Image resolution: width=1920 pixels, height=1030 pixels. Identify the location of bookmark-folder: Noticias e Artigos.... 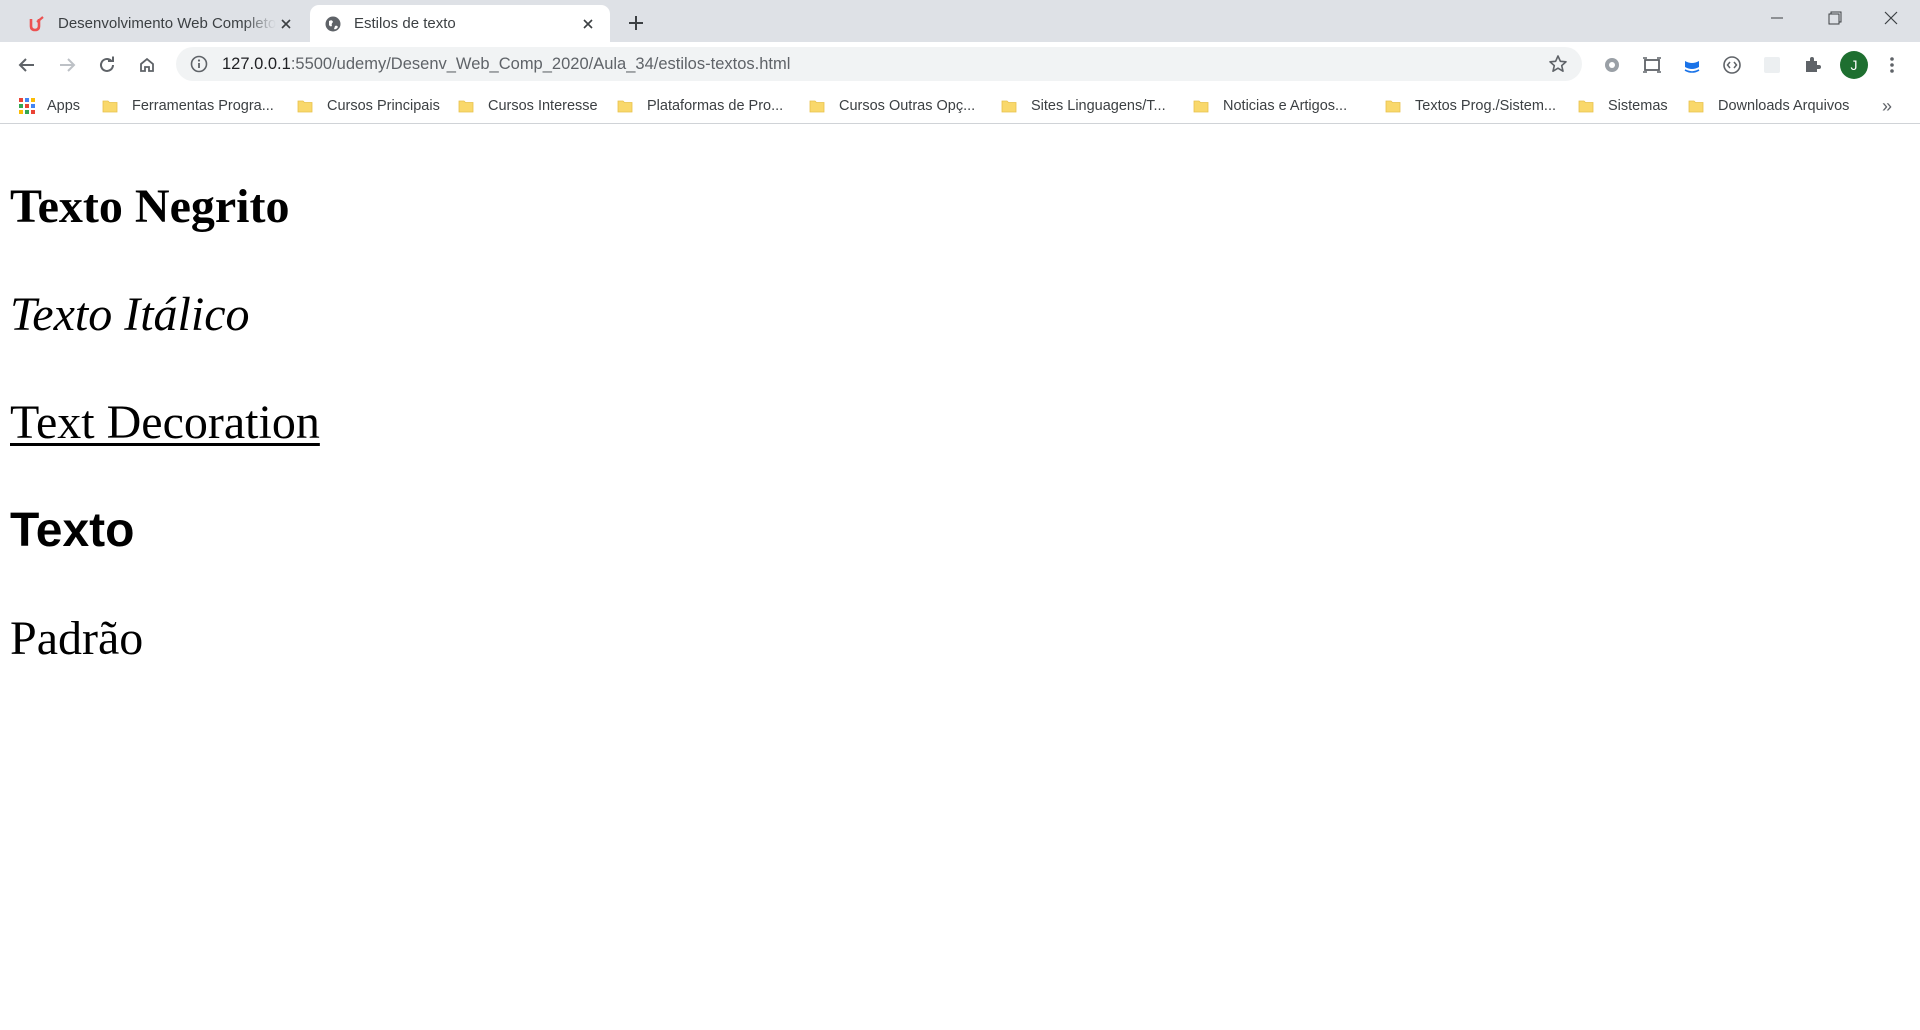
(1270, 106).